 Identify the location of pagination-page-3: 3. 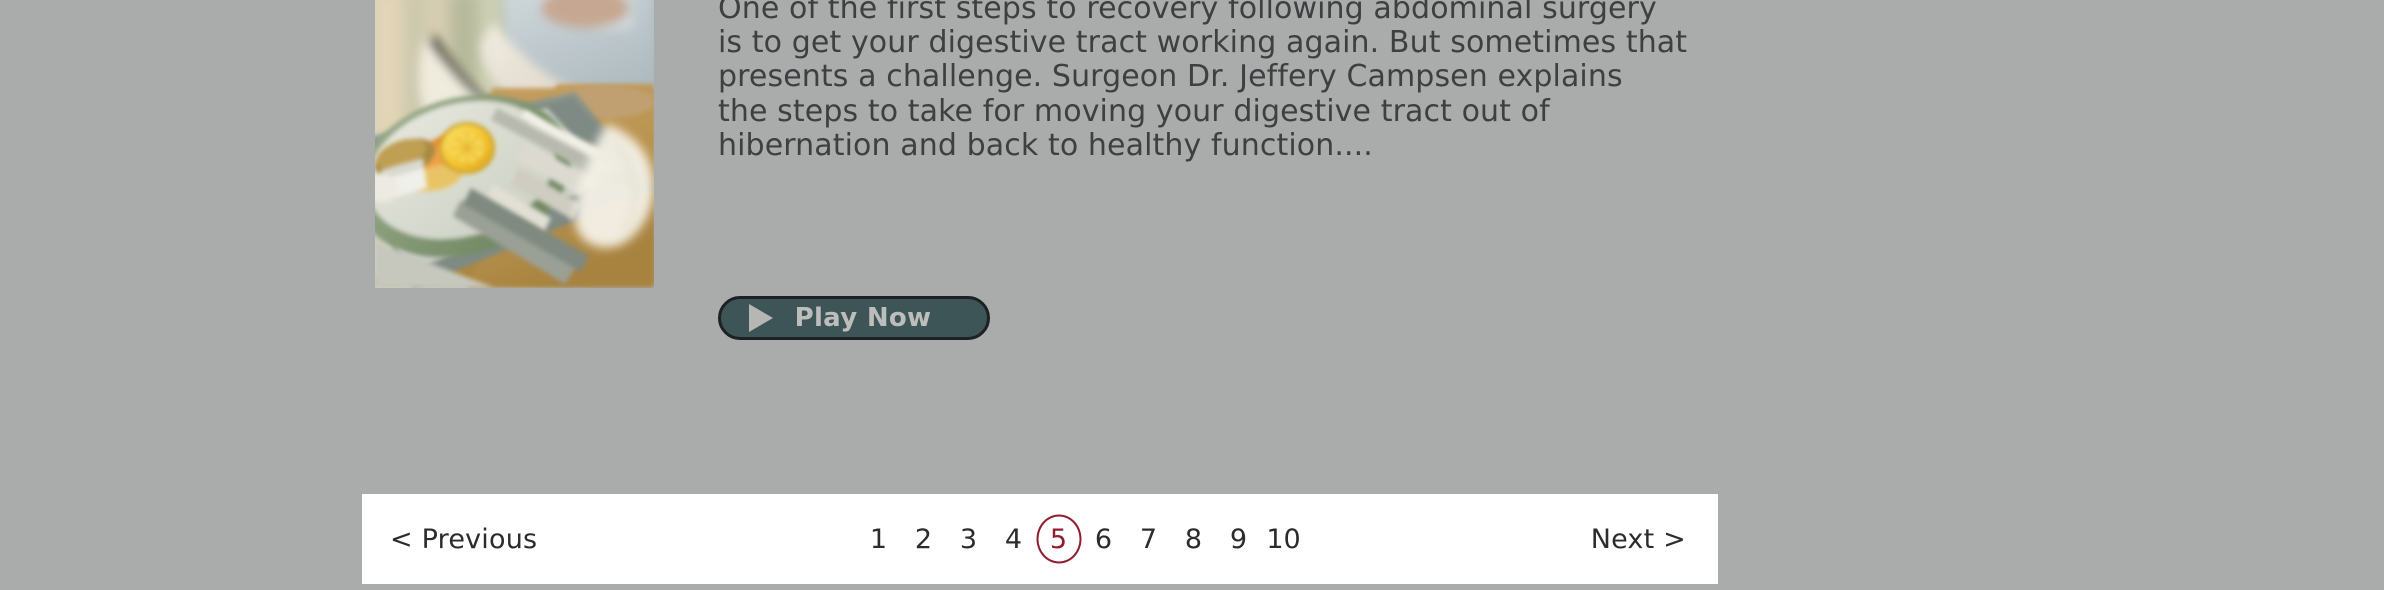
(968, 539).